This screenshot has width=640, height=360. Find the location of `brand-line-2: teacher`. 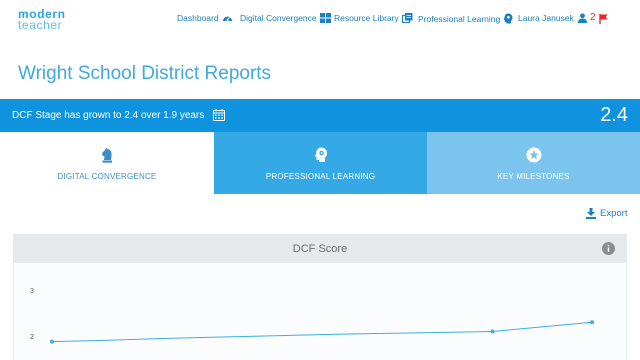

brand-line-2: teacher is located at coordinates (40, 25).